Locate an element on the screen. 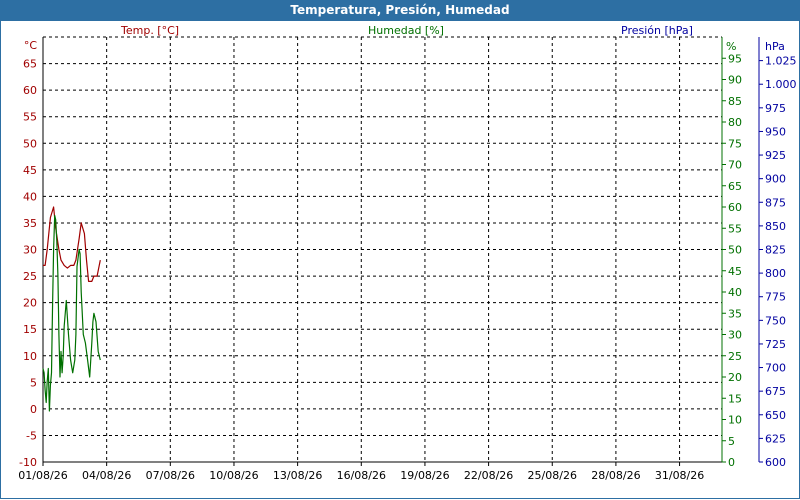 The height and width of the screenshot is (500, 800). pressure-tick-label: 900 is located at coordinates (775, 179).